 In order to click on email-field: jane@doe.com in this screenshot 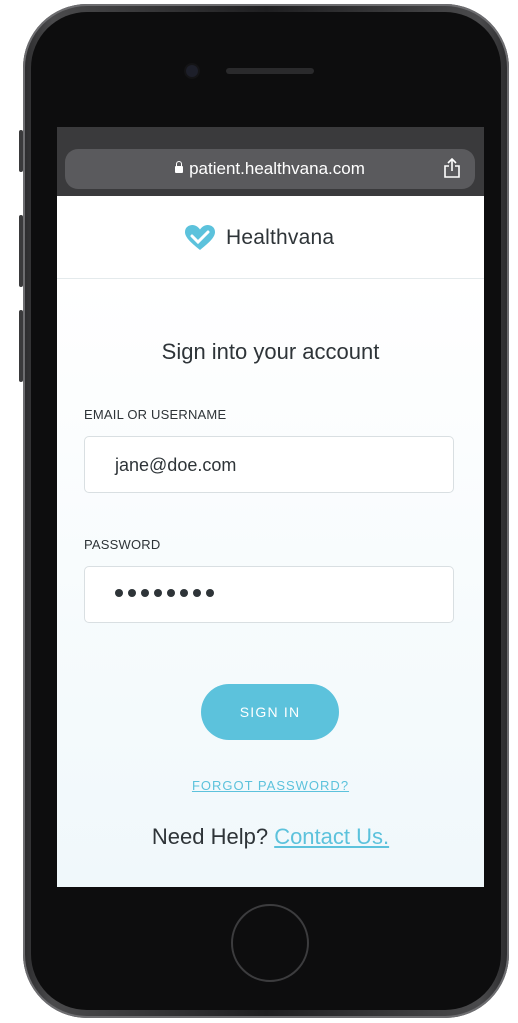, I will do `click(269, 464)`.